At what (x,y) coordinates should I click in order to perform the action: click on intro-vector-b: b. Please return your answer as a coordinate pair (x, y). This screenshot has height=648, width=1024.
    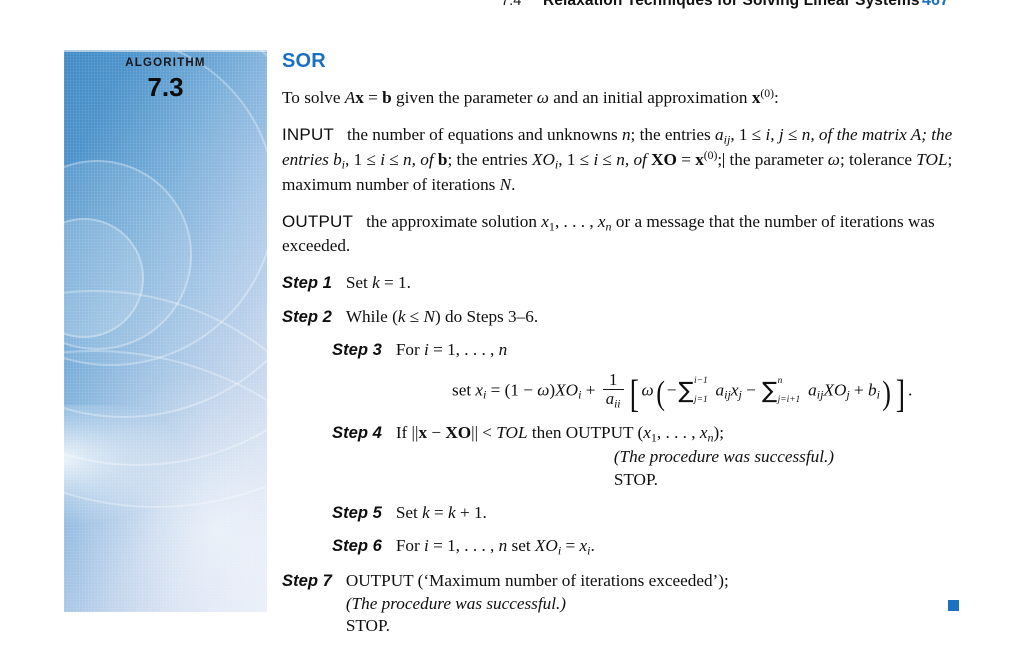
    Looking at the image, I should click on (387, 98).